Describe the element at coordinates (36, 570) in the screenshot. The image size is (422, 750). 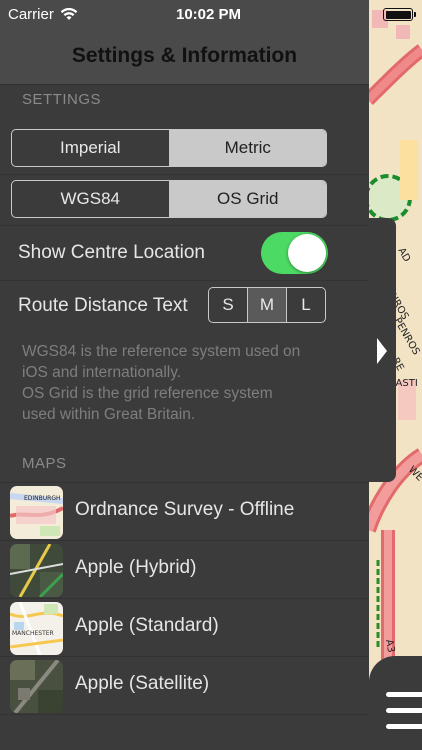
I see `hybrid-map-thumbnail` at that location.